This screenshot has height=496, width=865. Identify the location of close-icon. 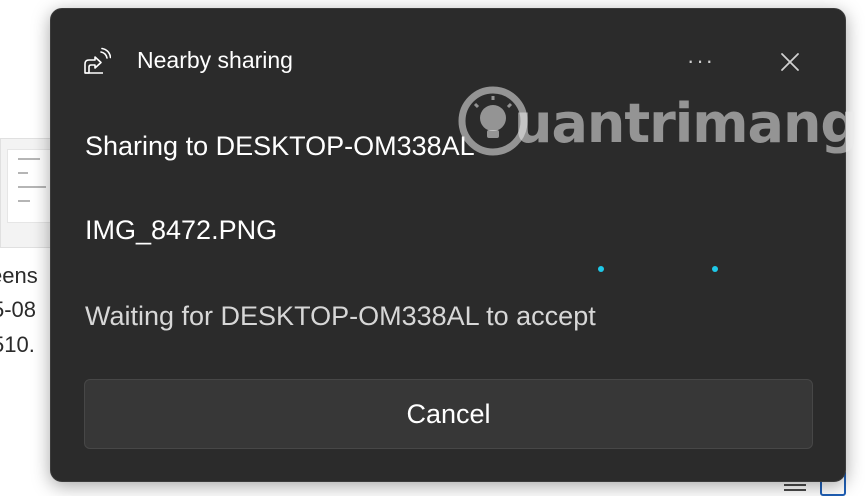
(790, 62).